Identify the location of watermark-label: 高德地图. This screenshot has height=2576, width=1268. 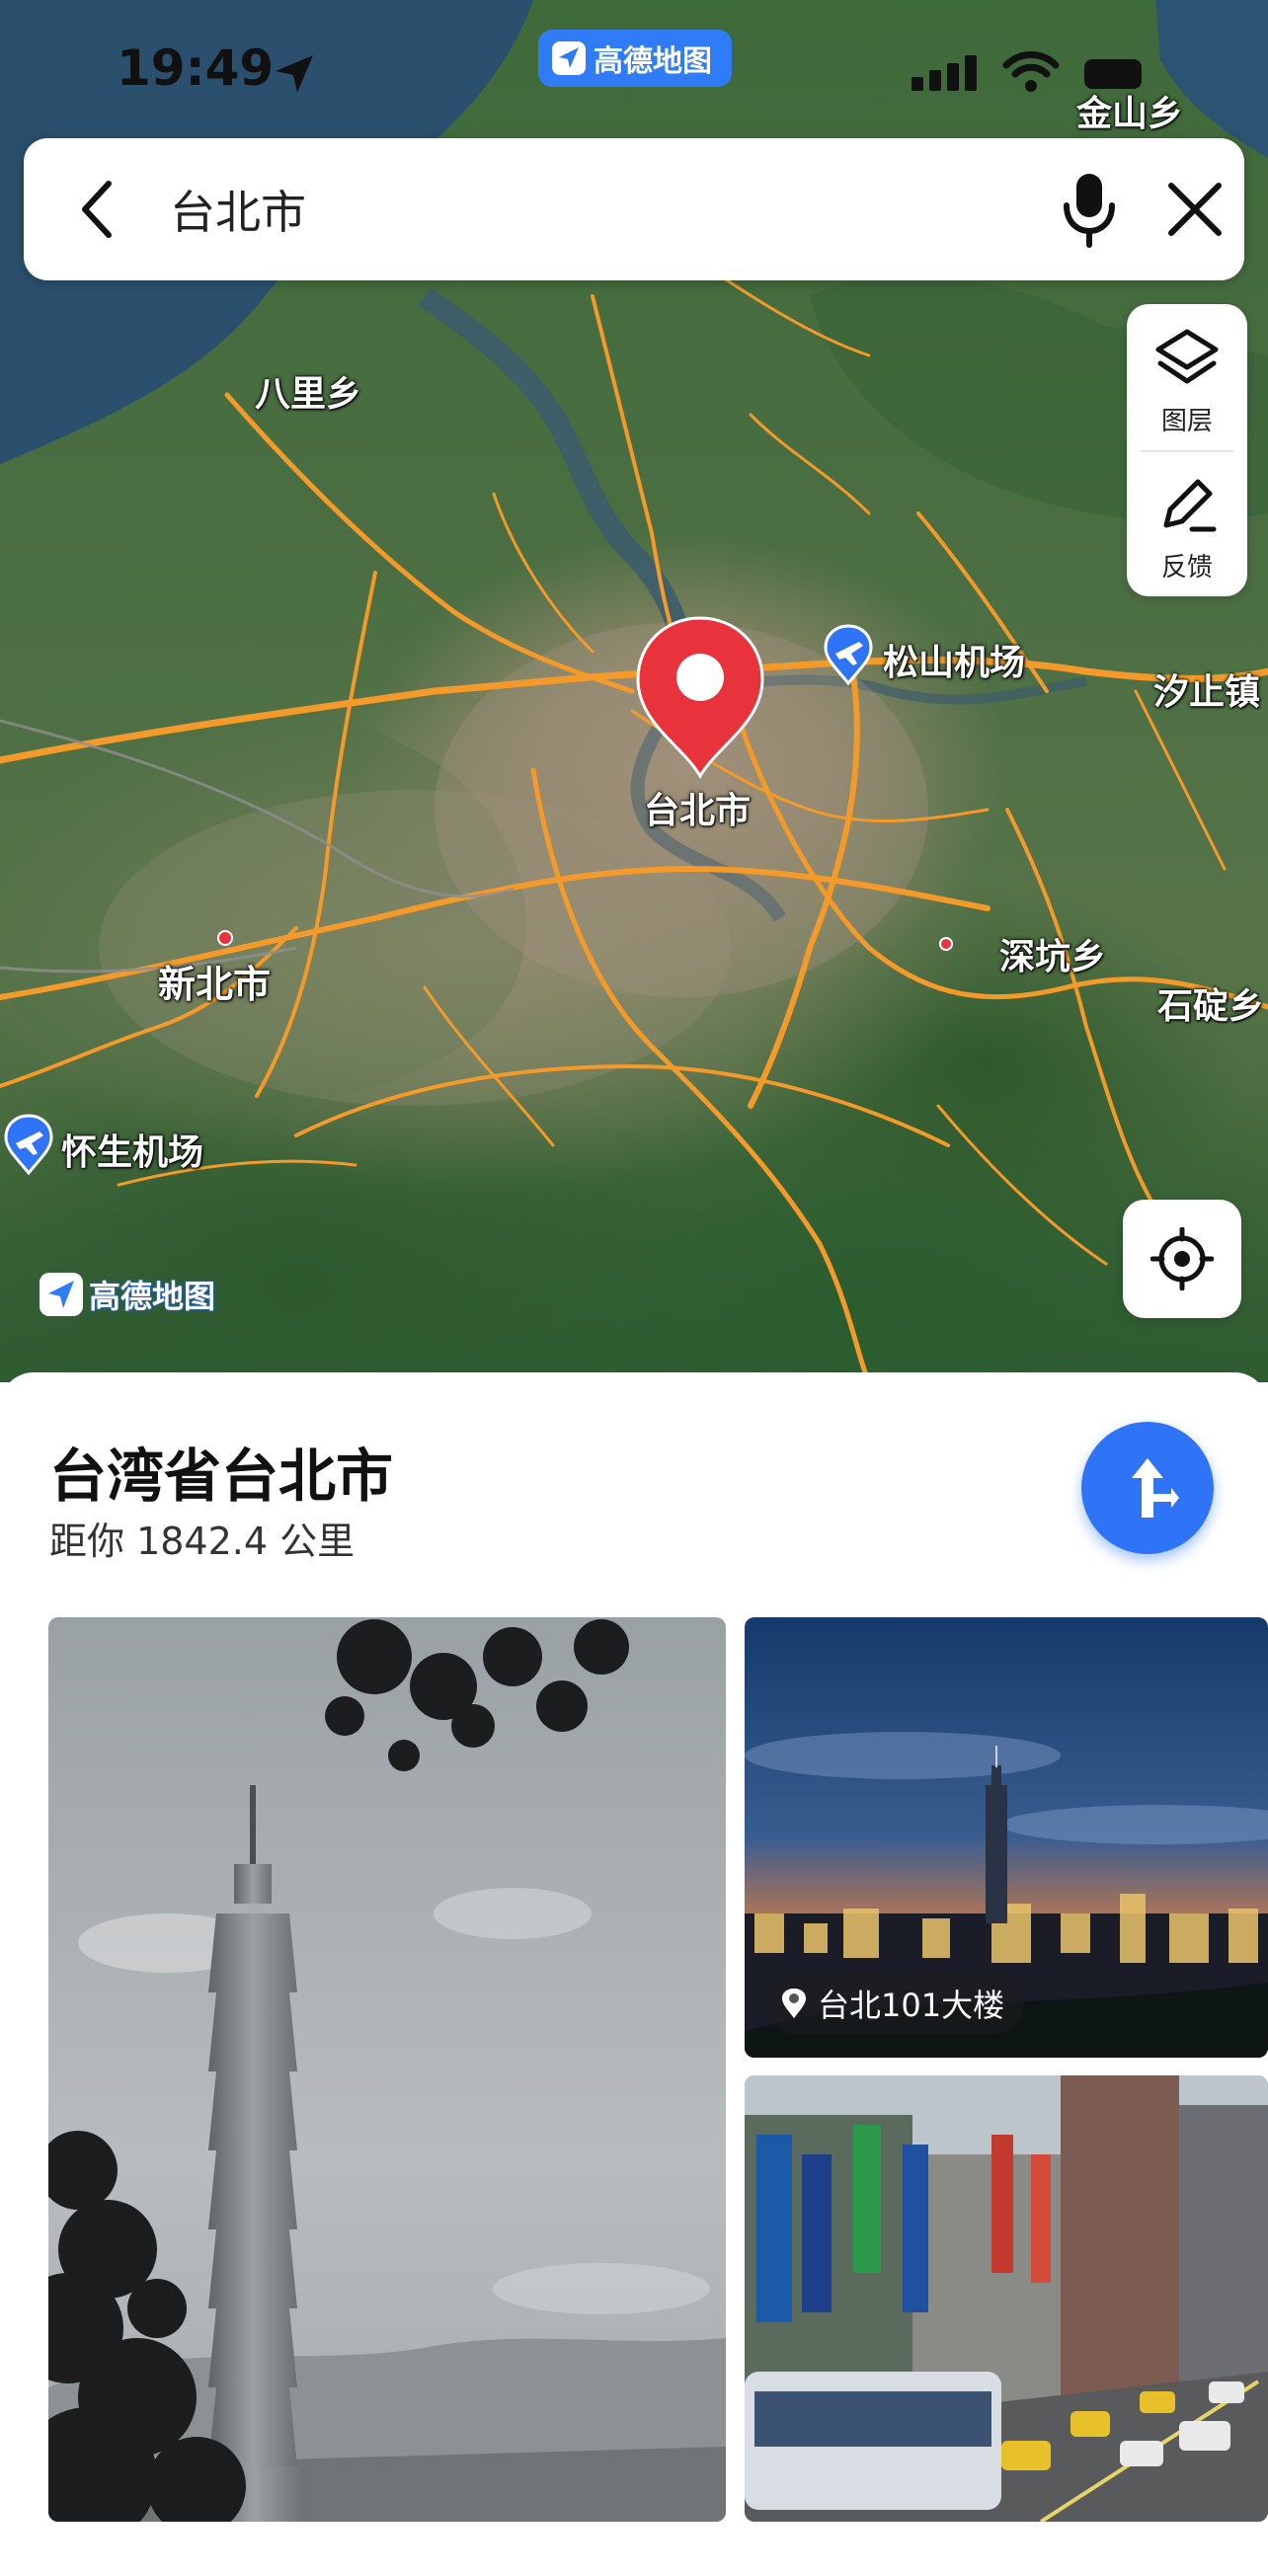
(152, 1296).